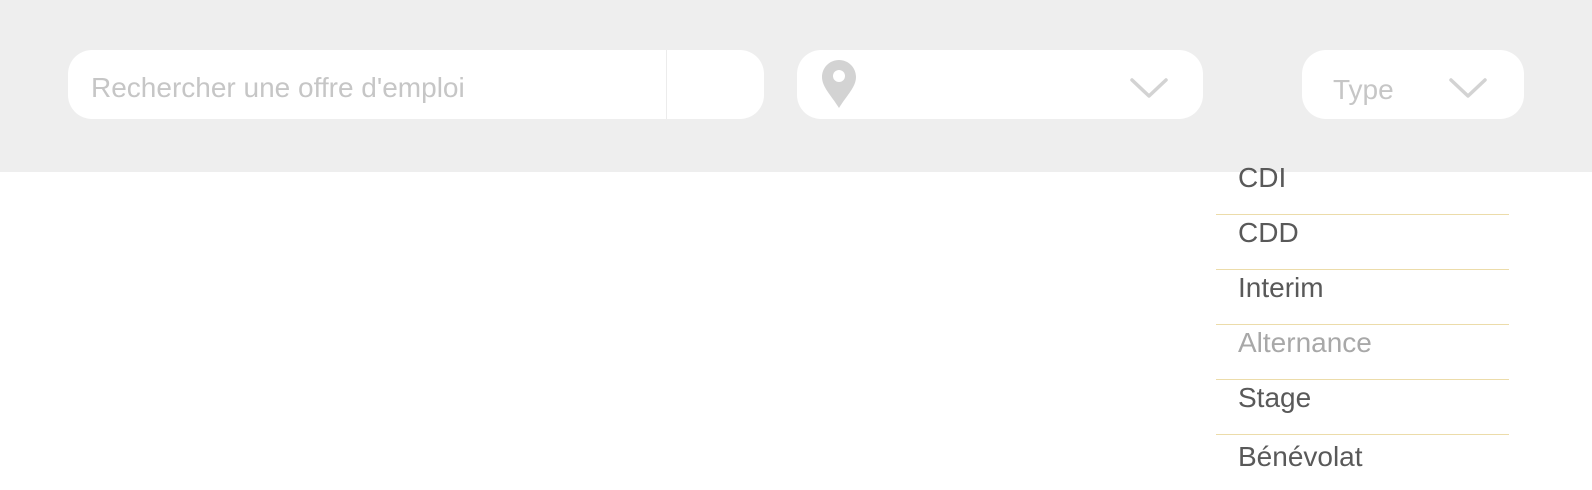  I want to click on search-icon, so click(716, 85).